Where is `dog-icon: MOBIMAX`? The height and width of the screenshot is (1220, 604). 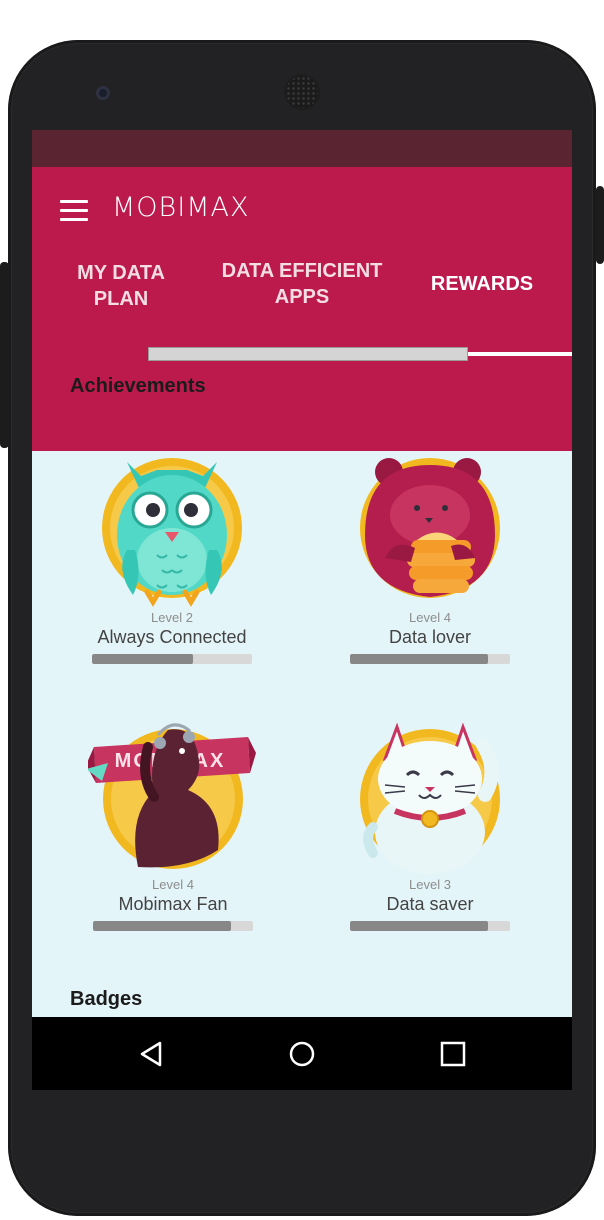 dog-icon: MOBIMAX is located at coordinates (172, 796).